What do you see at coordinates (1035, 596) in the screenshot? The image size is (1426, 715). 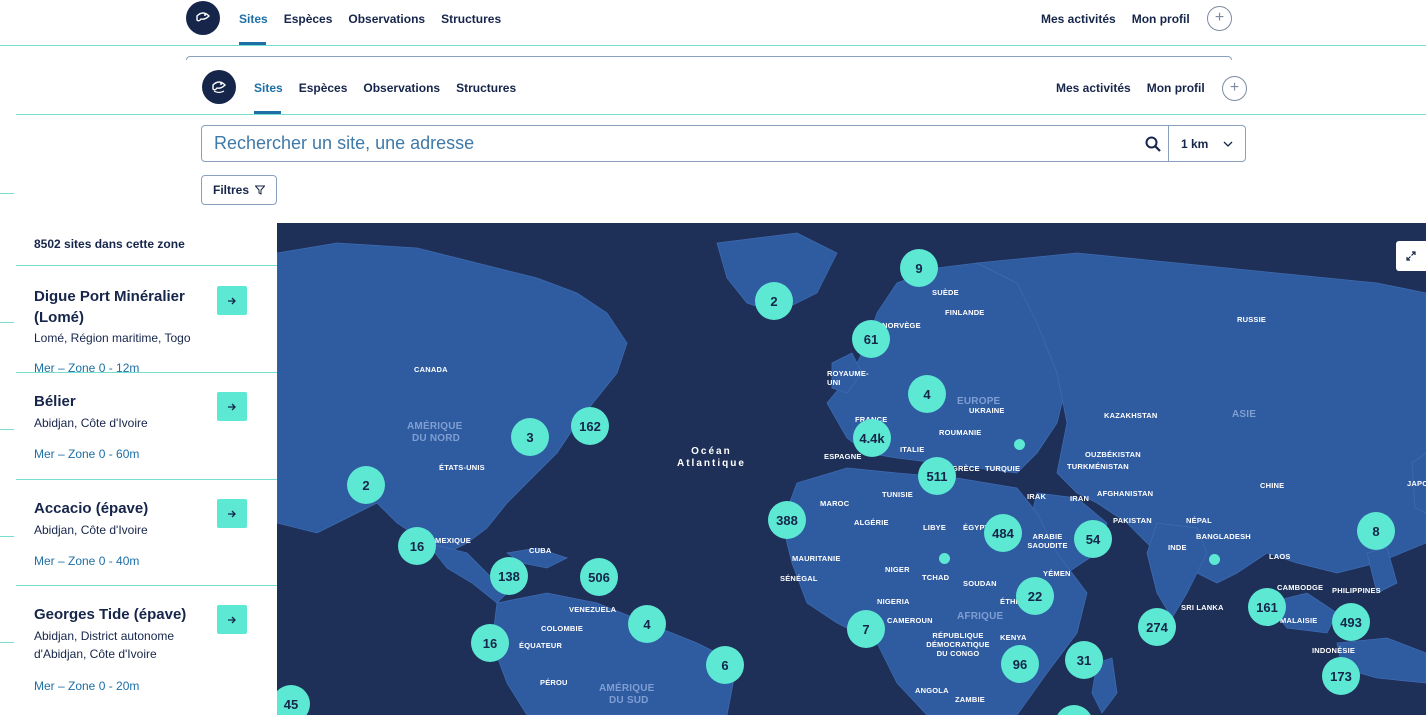 I see `cluster-marker: 22` at bounding box center [1035, 596].